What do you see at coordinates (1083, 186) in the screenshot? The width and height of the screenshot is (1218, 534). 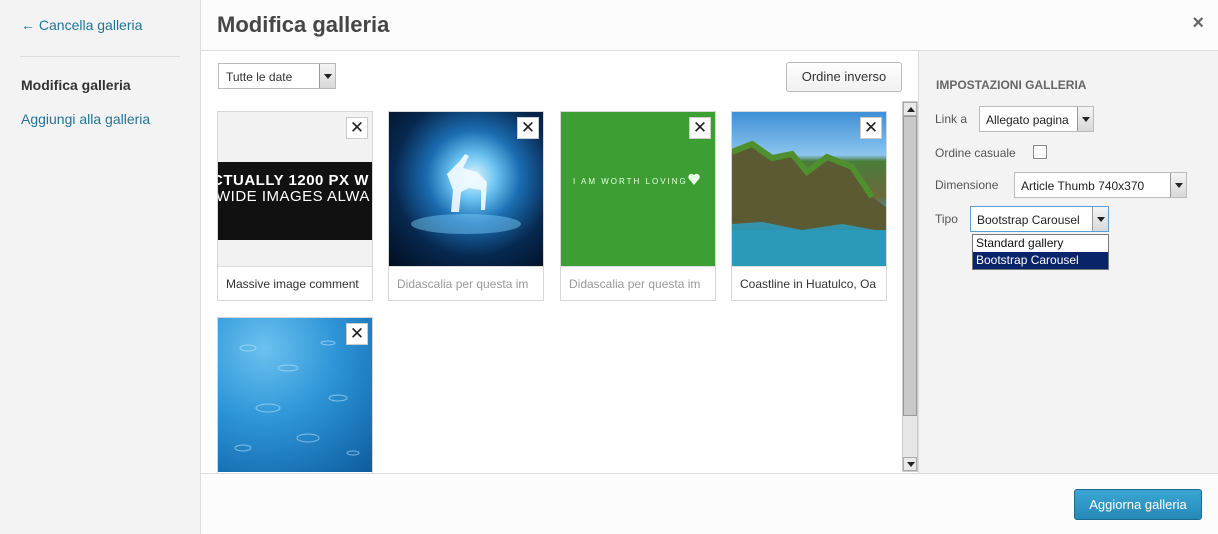 I see `size-value: Article Thumb 740x370` at bounding box center [1083, 186].